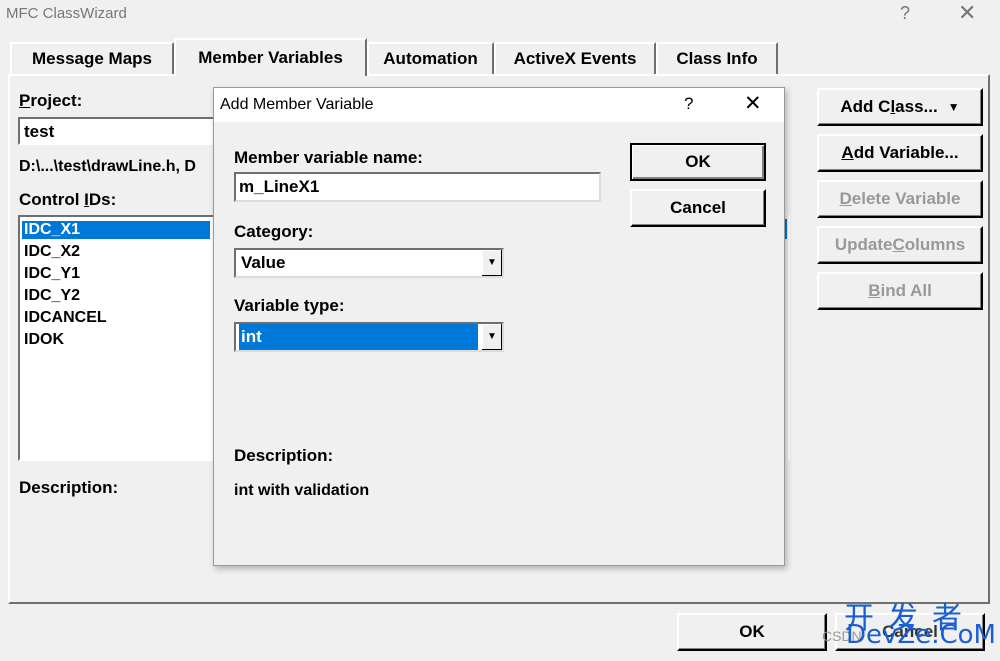 Image resolution: width=1000 pixels, height=661 pixels. I want to click on class-file-path: D:\...\test\drawLine.h, D, so click(107, 166).